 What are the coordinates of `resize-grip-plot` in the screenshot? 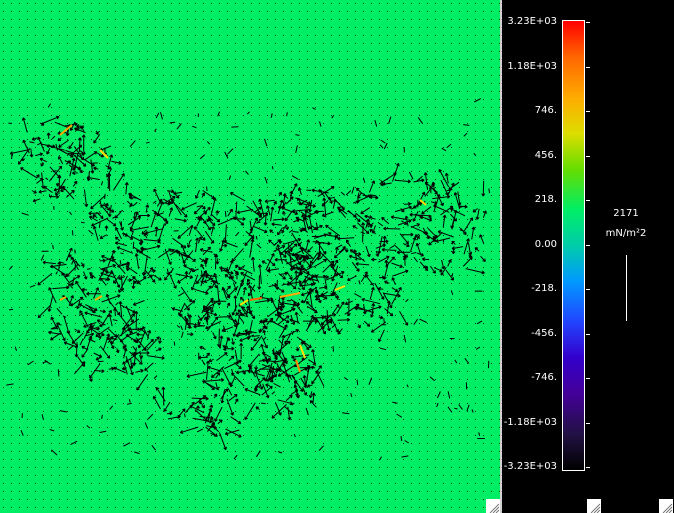 It's located at (493, 506).